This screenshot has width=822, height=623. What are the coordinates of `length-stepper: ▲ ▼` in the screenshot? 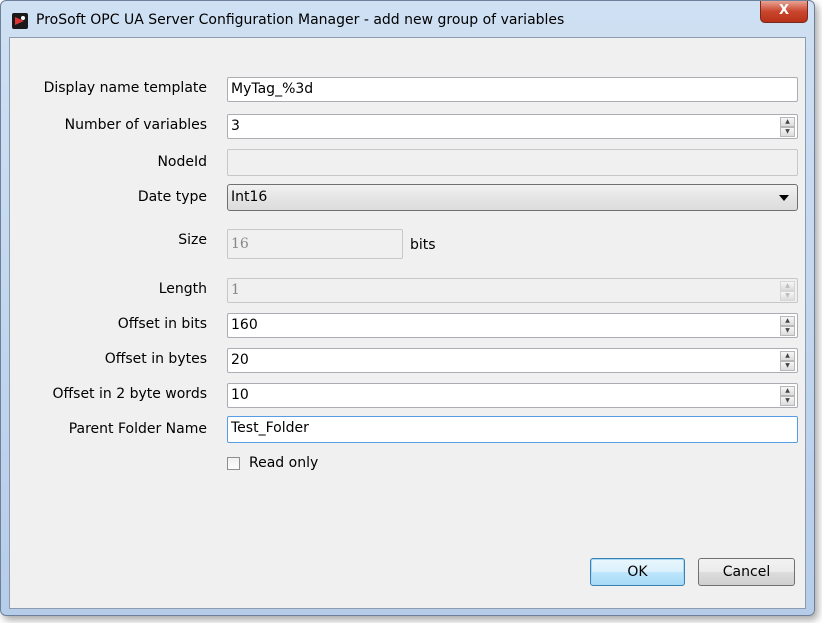 It's located at (787, 291).